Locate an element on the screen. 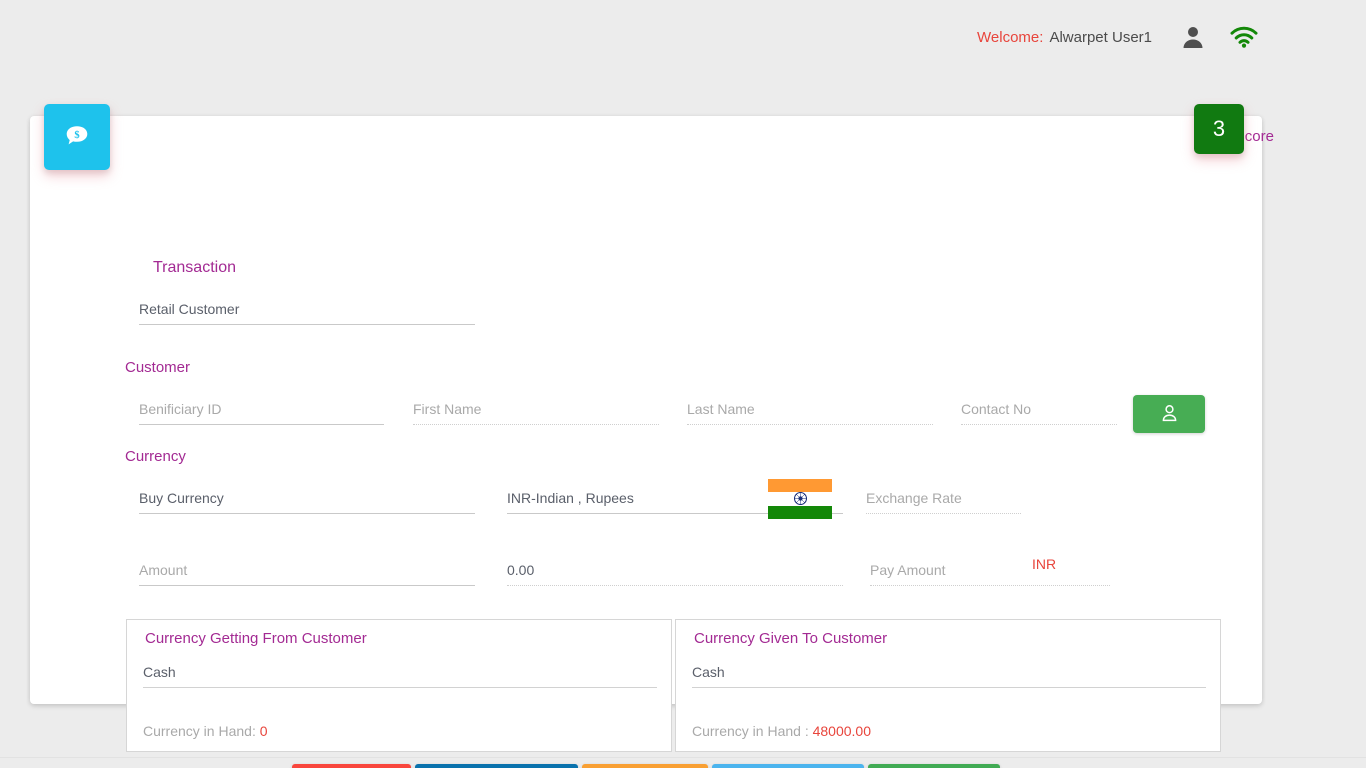 The height and width of the screenshot is (768, 1366). person-icon is located at coordinates (1193, 37).